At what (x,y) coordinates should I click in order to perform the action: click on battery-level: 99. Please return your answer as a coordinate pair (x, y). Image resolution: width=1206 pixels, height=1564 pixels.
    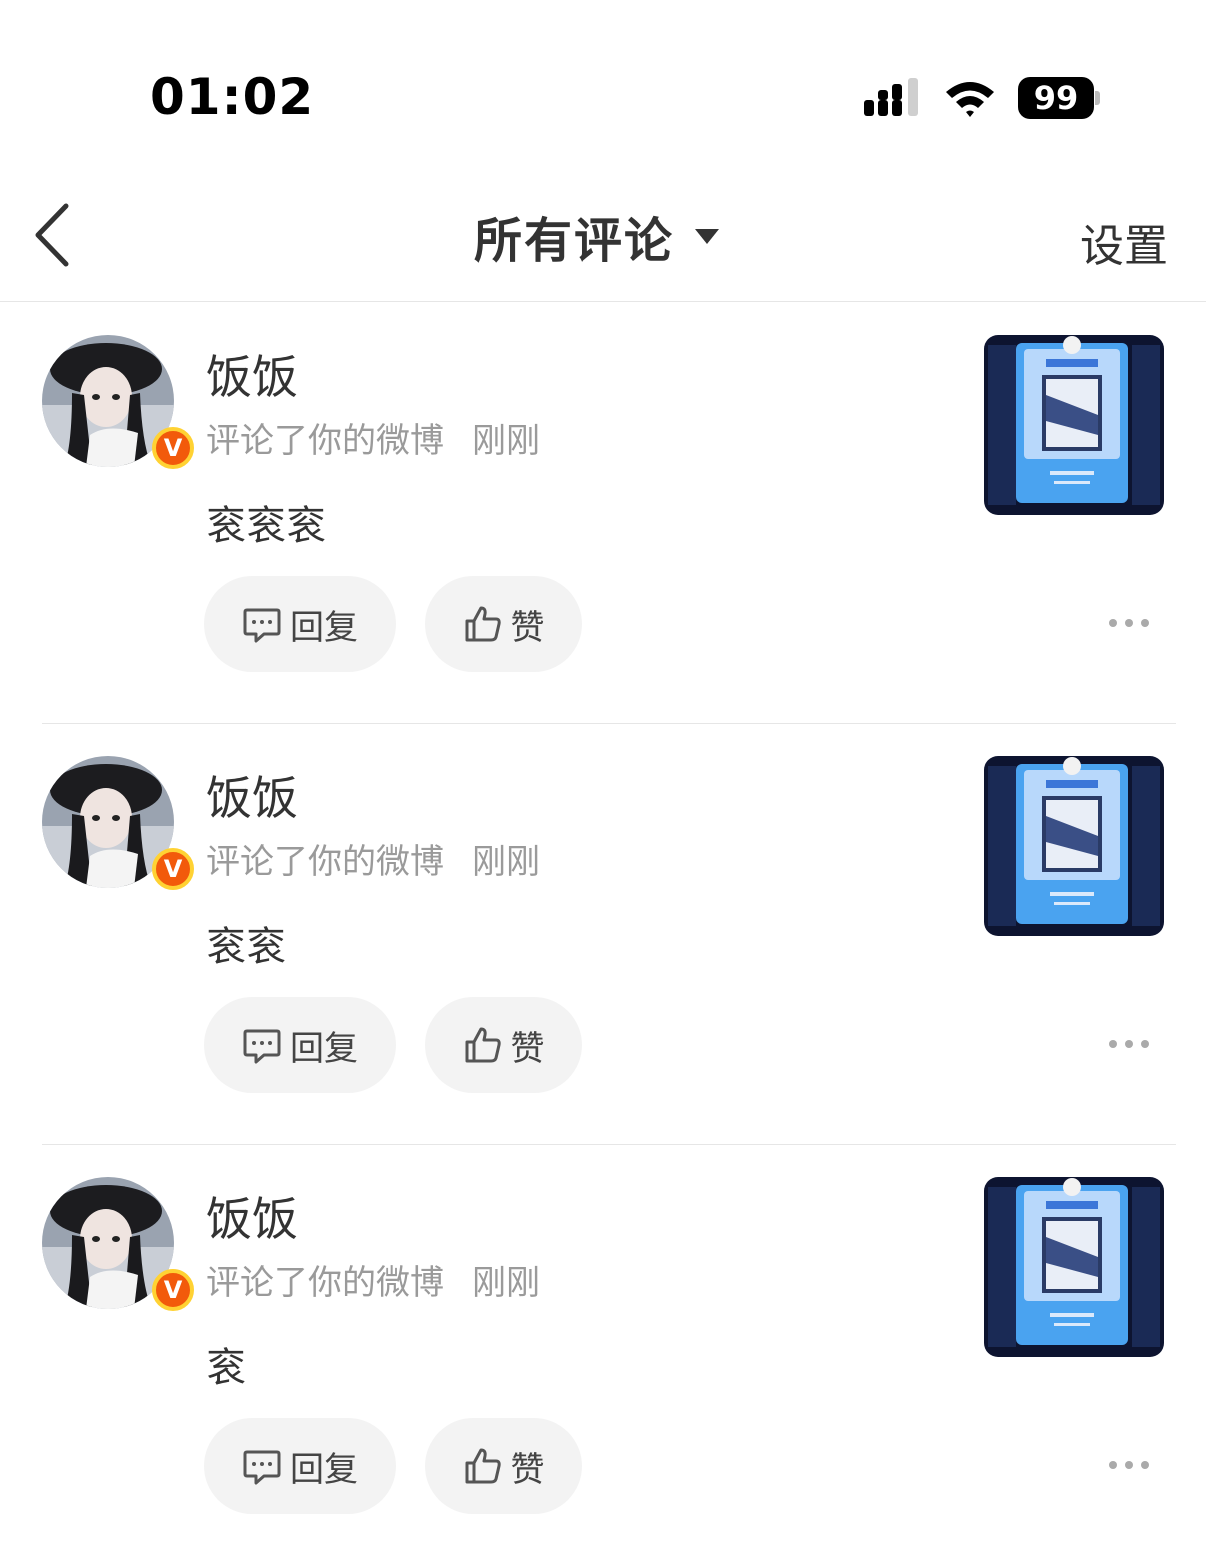
    Looking at the image, I should click on (1056, 98).